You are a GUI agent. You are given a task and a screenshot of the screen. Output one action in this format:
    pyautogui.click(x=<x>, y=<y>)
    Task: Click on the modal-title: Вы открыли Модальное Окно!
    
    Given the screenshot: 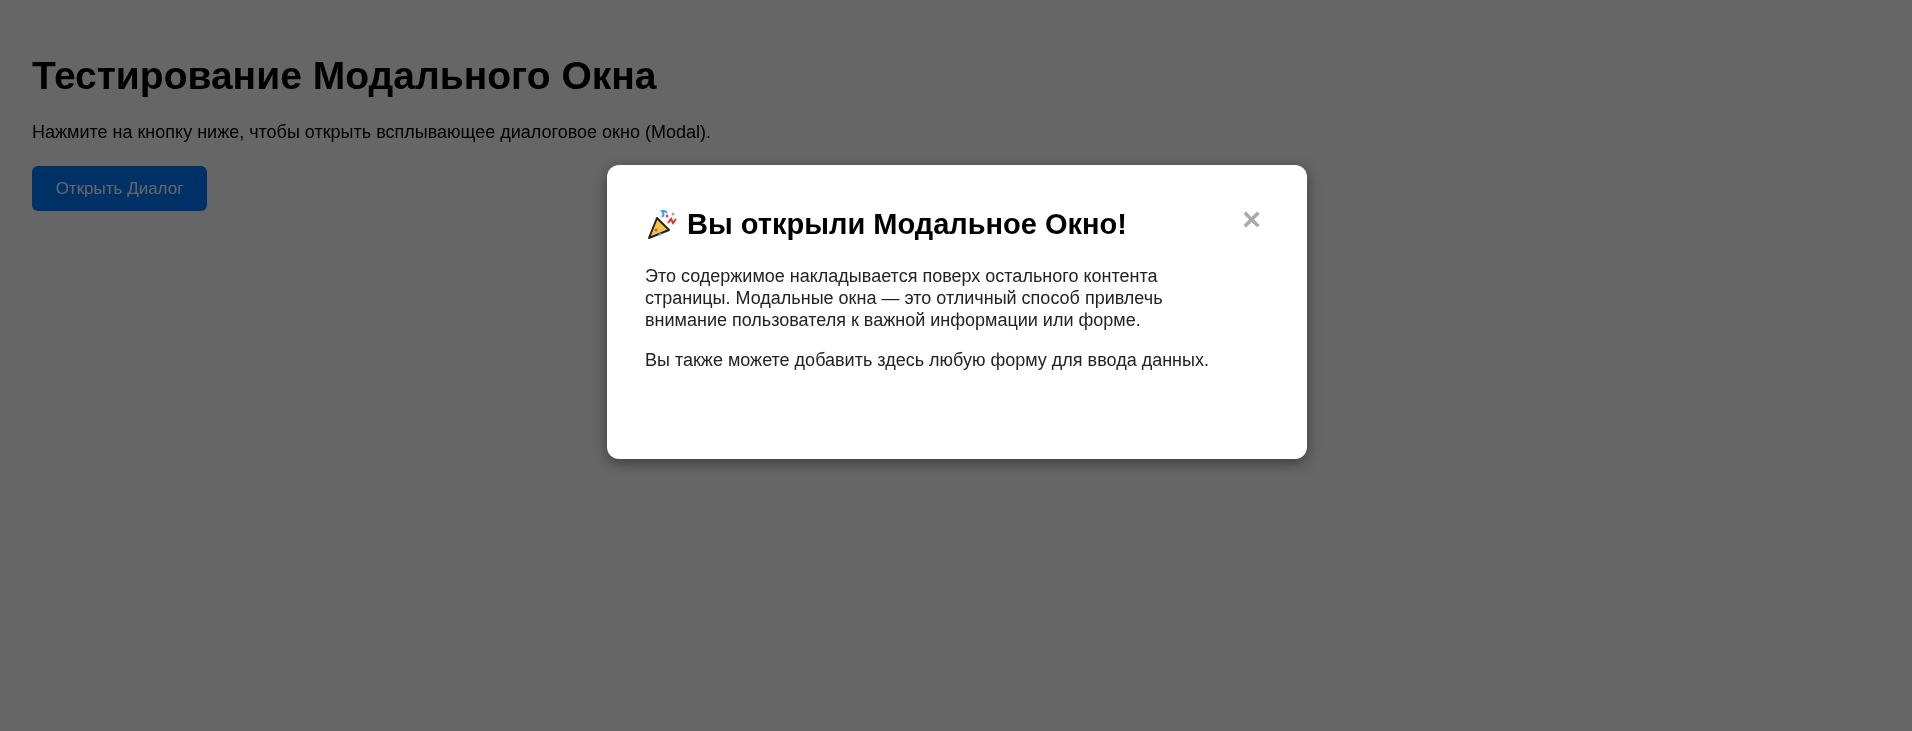 What is the action you would take?
    pyautogui.click(x=907, y=224)
    